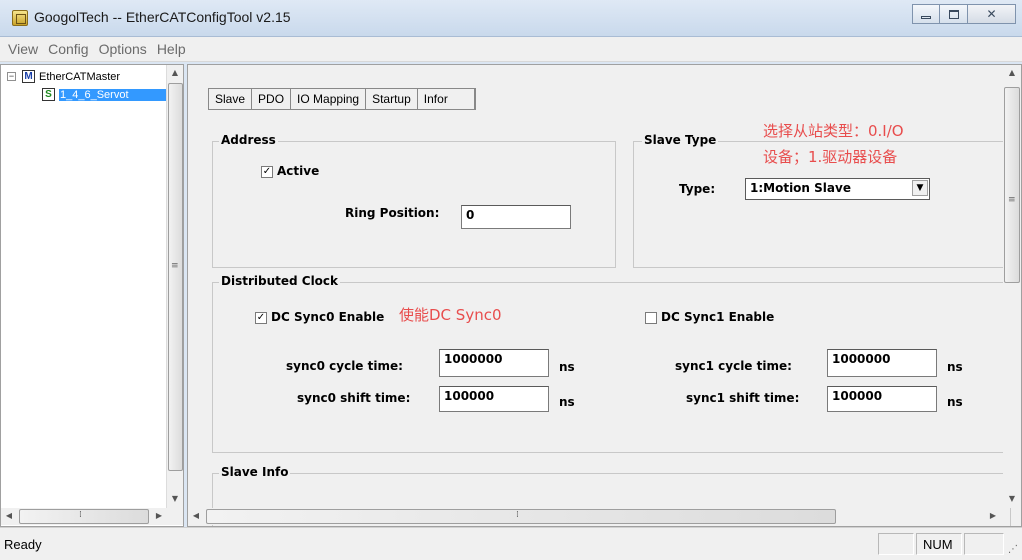 The image size is (1022, 560). I want to click on ring-position-input: 0, so click(516, 217).